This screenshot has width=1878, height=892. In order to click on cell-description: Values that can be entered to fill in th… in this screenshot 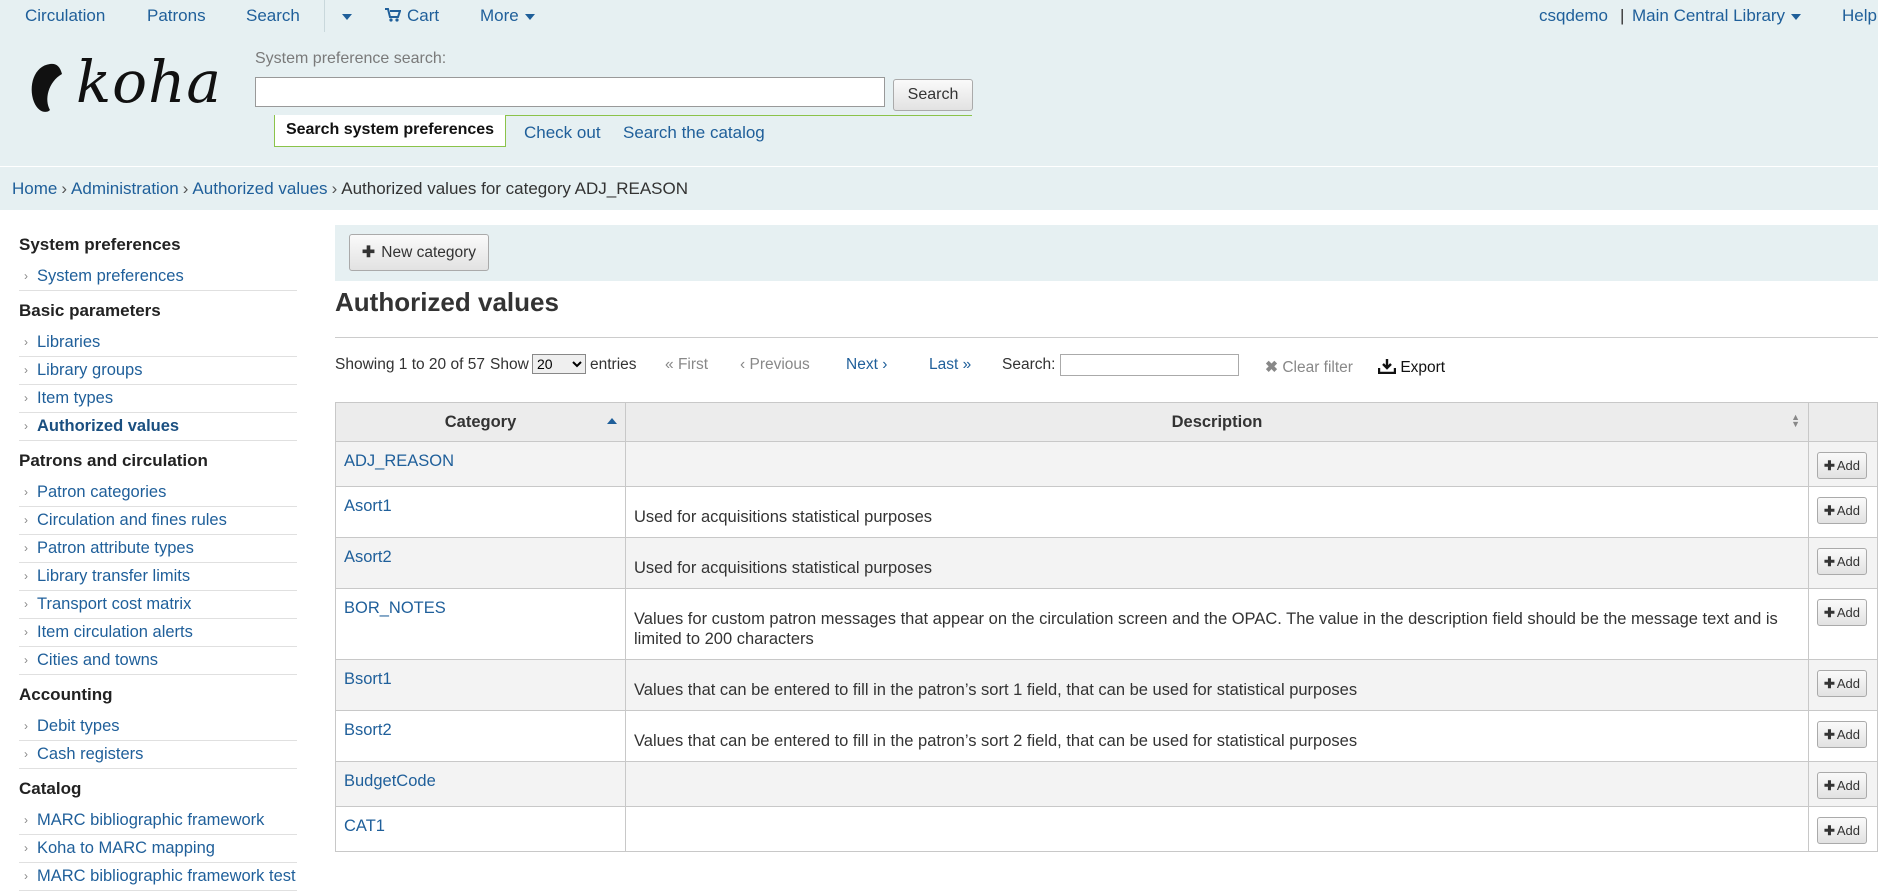, I will do `click(1217, 736)`.